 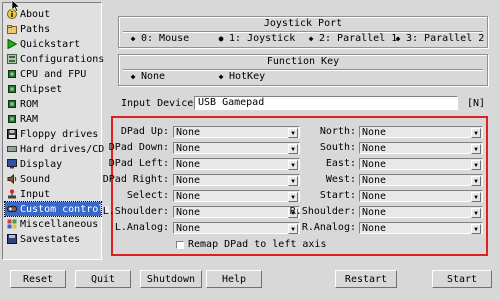 I want to click on joystick-port-option-1: ● 1: Joystick, so click(x=256, y=38).